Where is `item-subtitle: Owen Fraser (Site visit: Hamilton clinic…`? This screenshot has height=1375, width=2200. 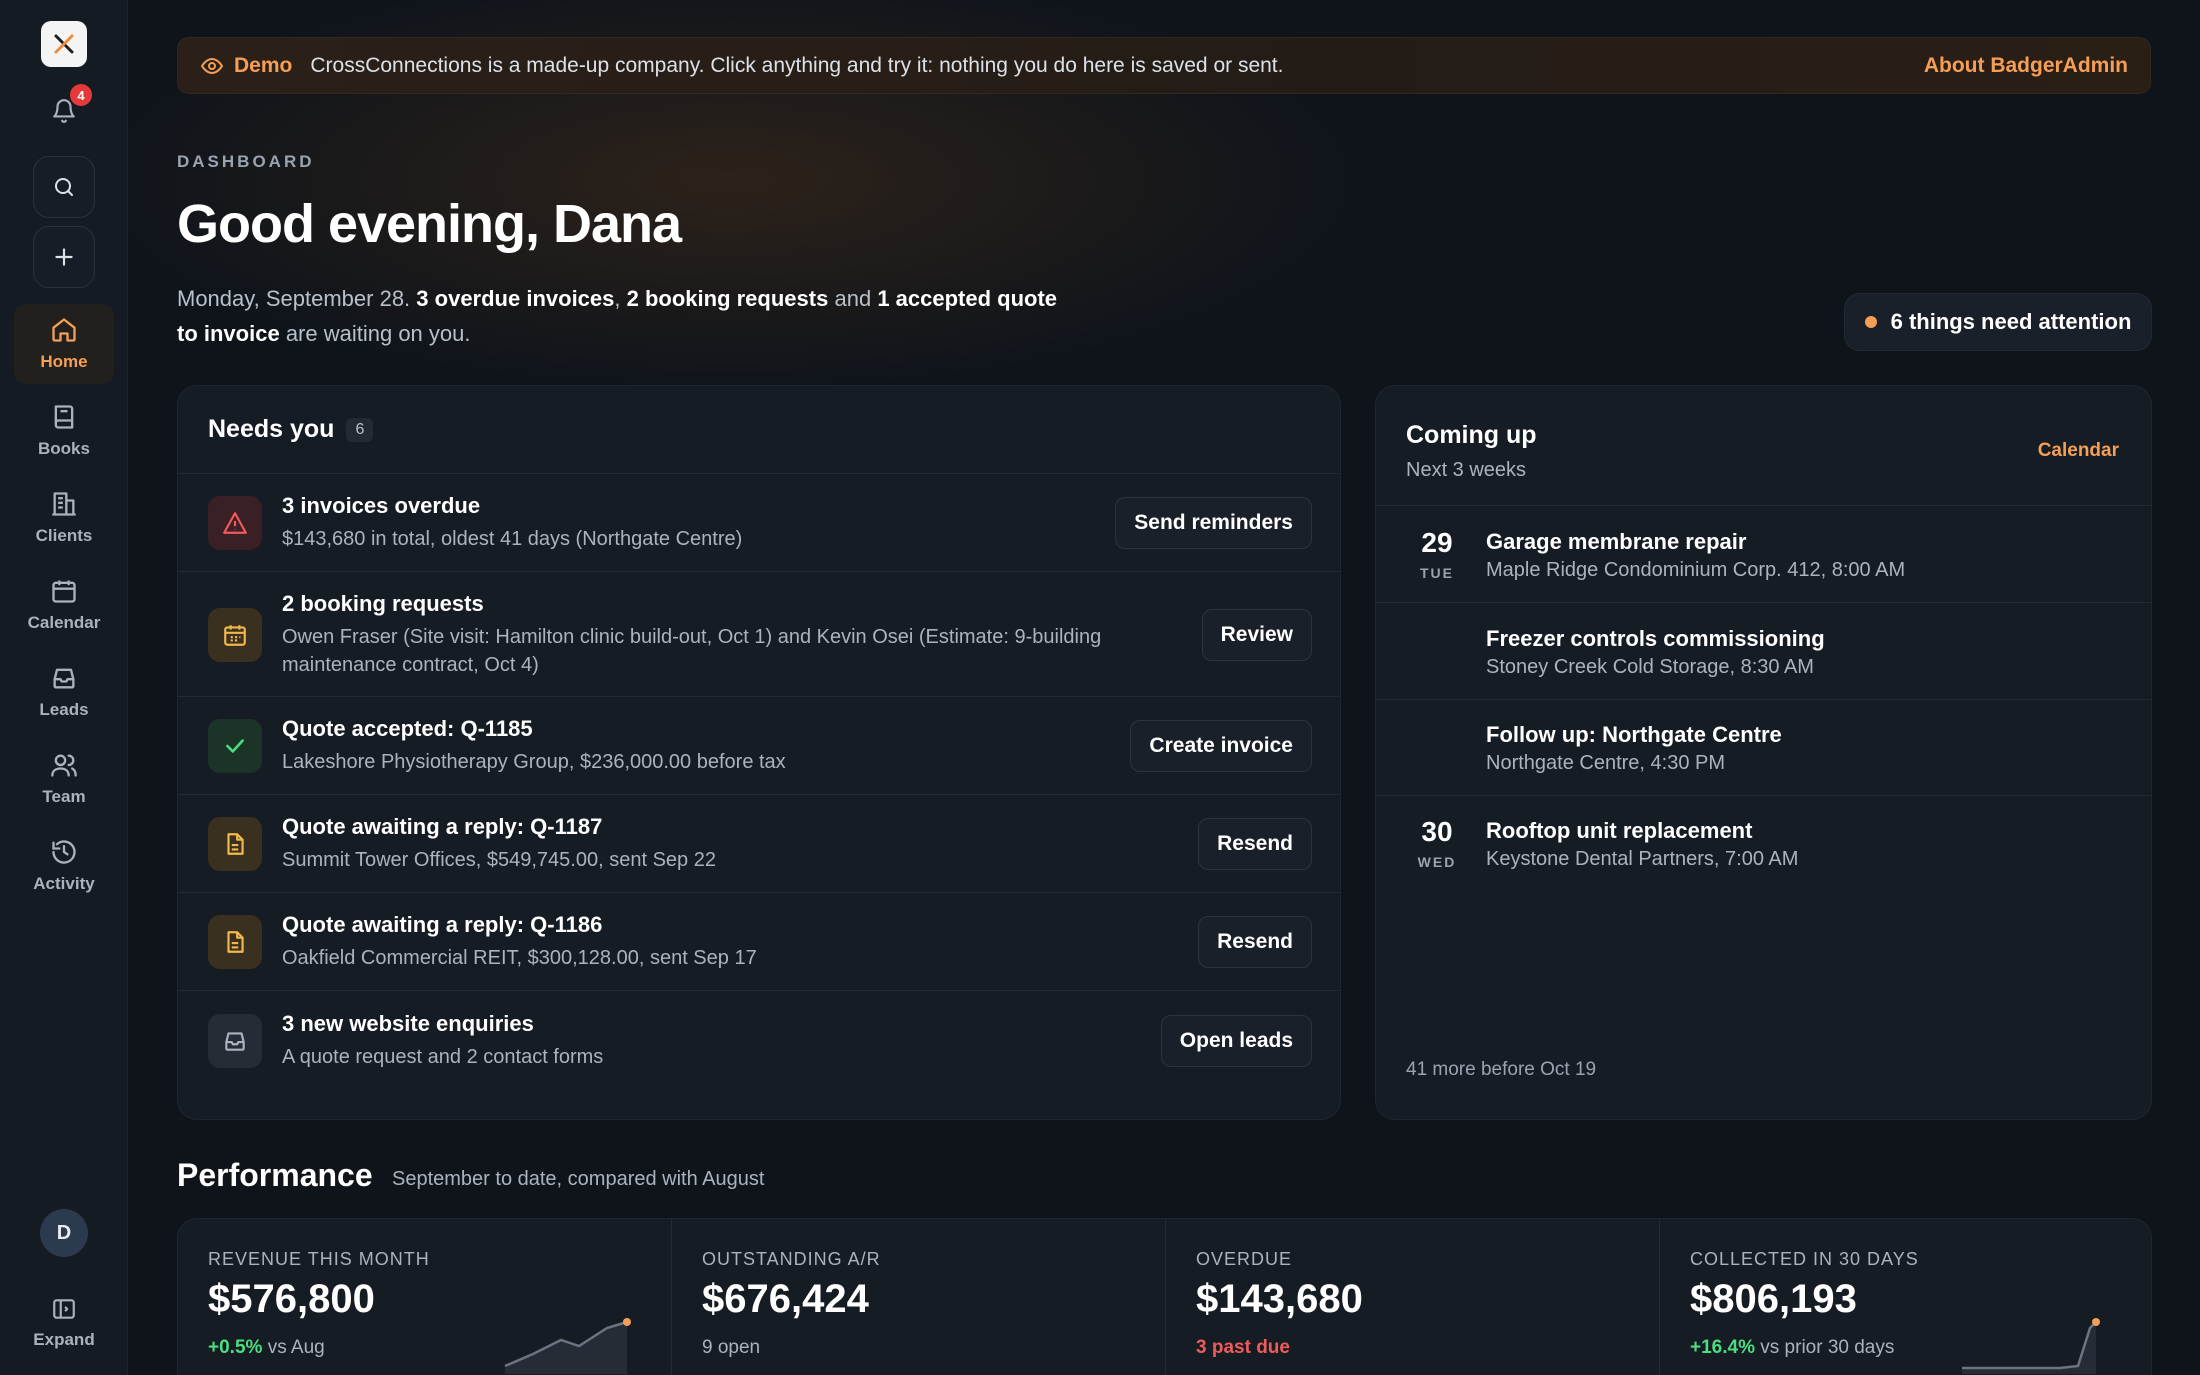 item-subtitle: Owen Fraser (Site visit: Hamilton clinic… is located at coordinates (692, 650).